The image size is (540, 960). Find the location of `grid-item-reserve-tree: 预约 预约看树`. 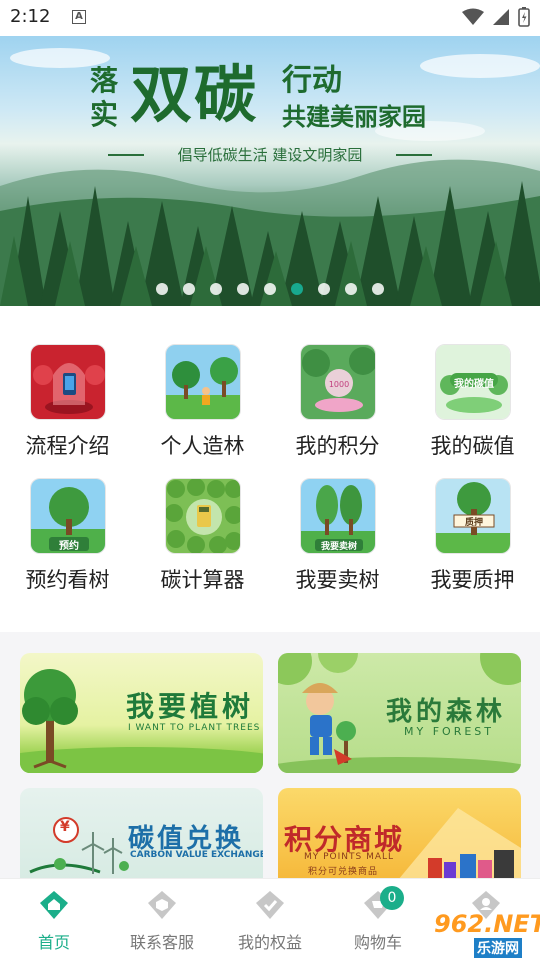

grid-item-reserve-tree: 预约 预约看树 is located at coordinates (67, 516).